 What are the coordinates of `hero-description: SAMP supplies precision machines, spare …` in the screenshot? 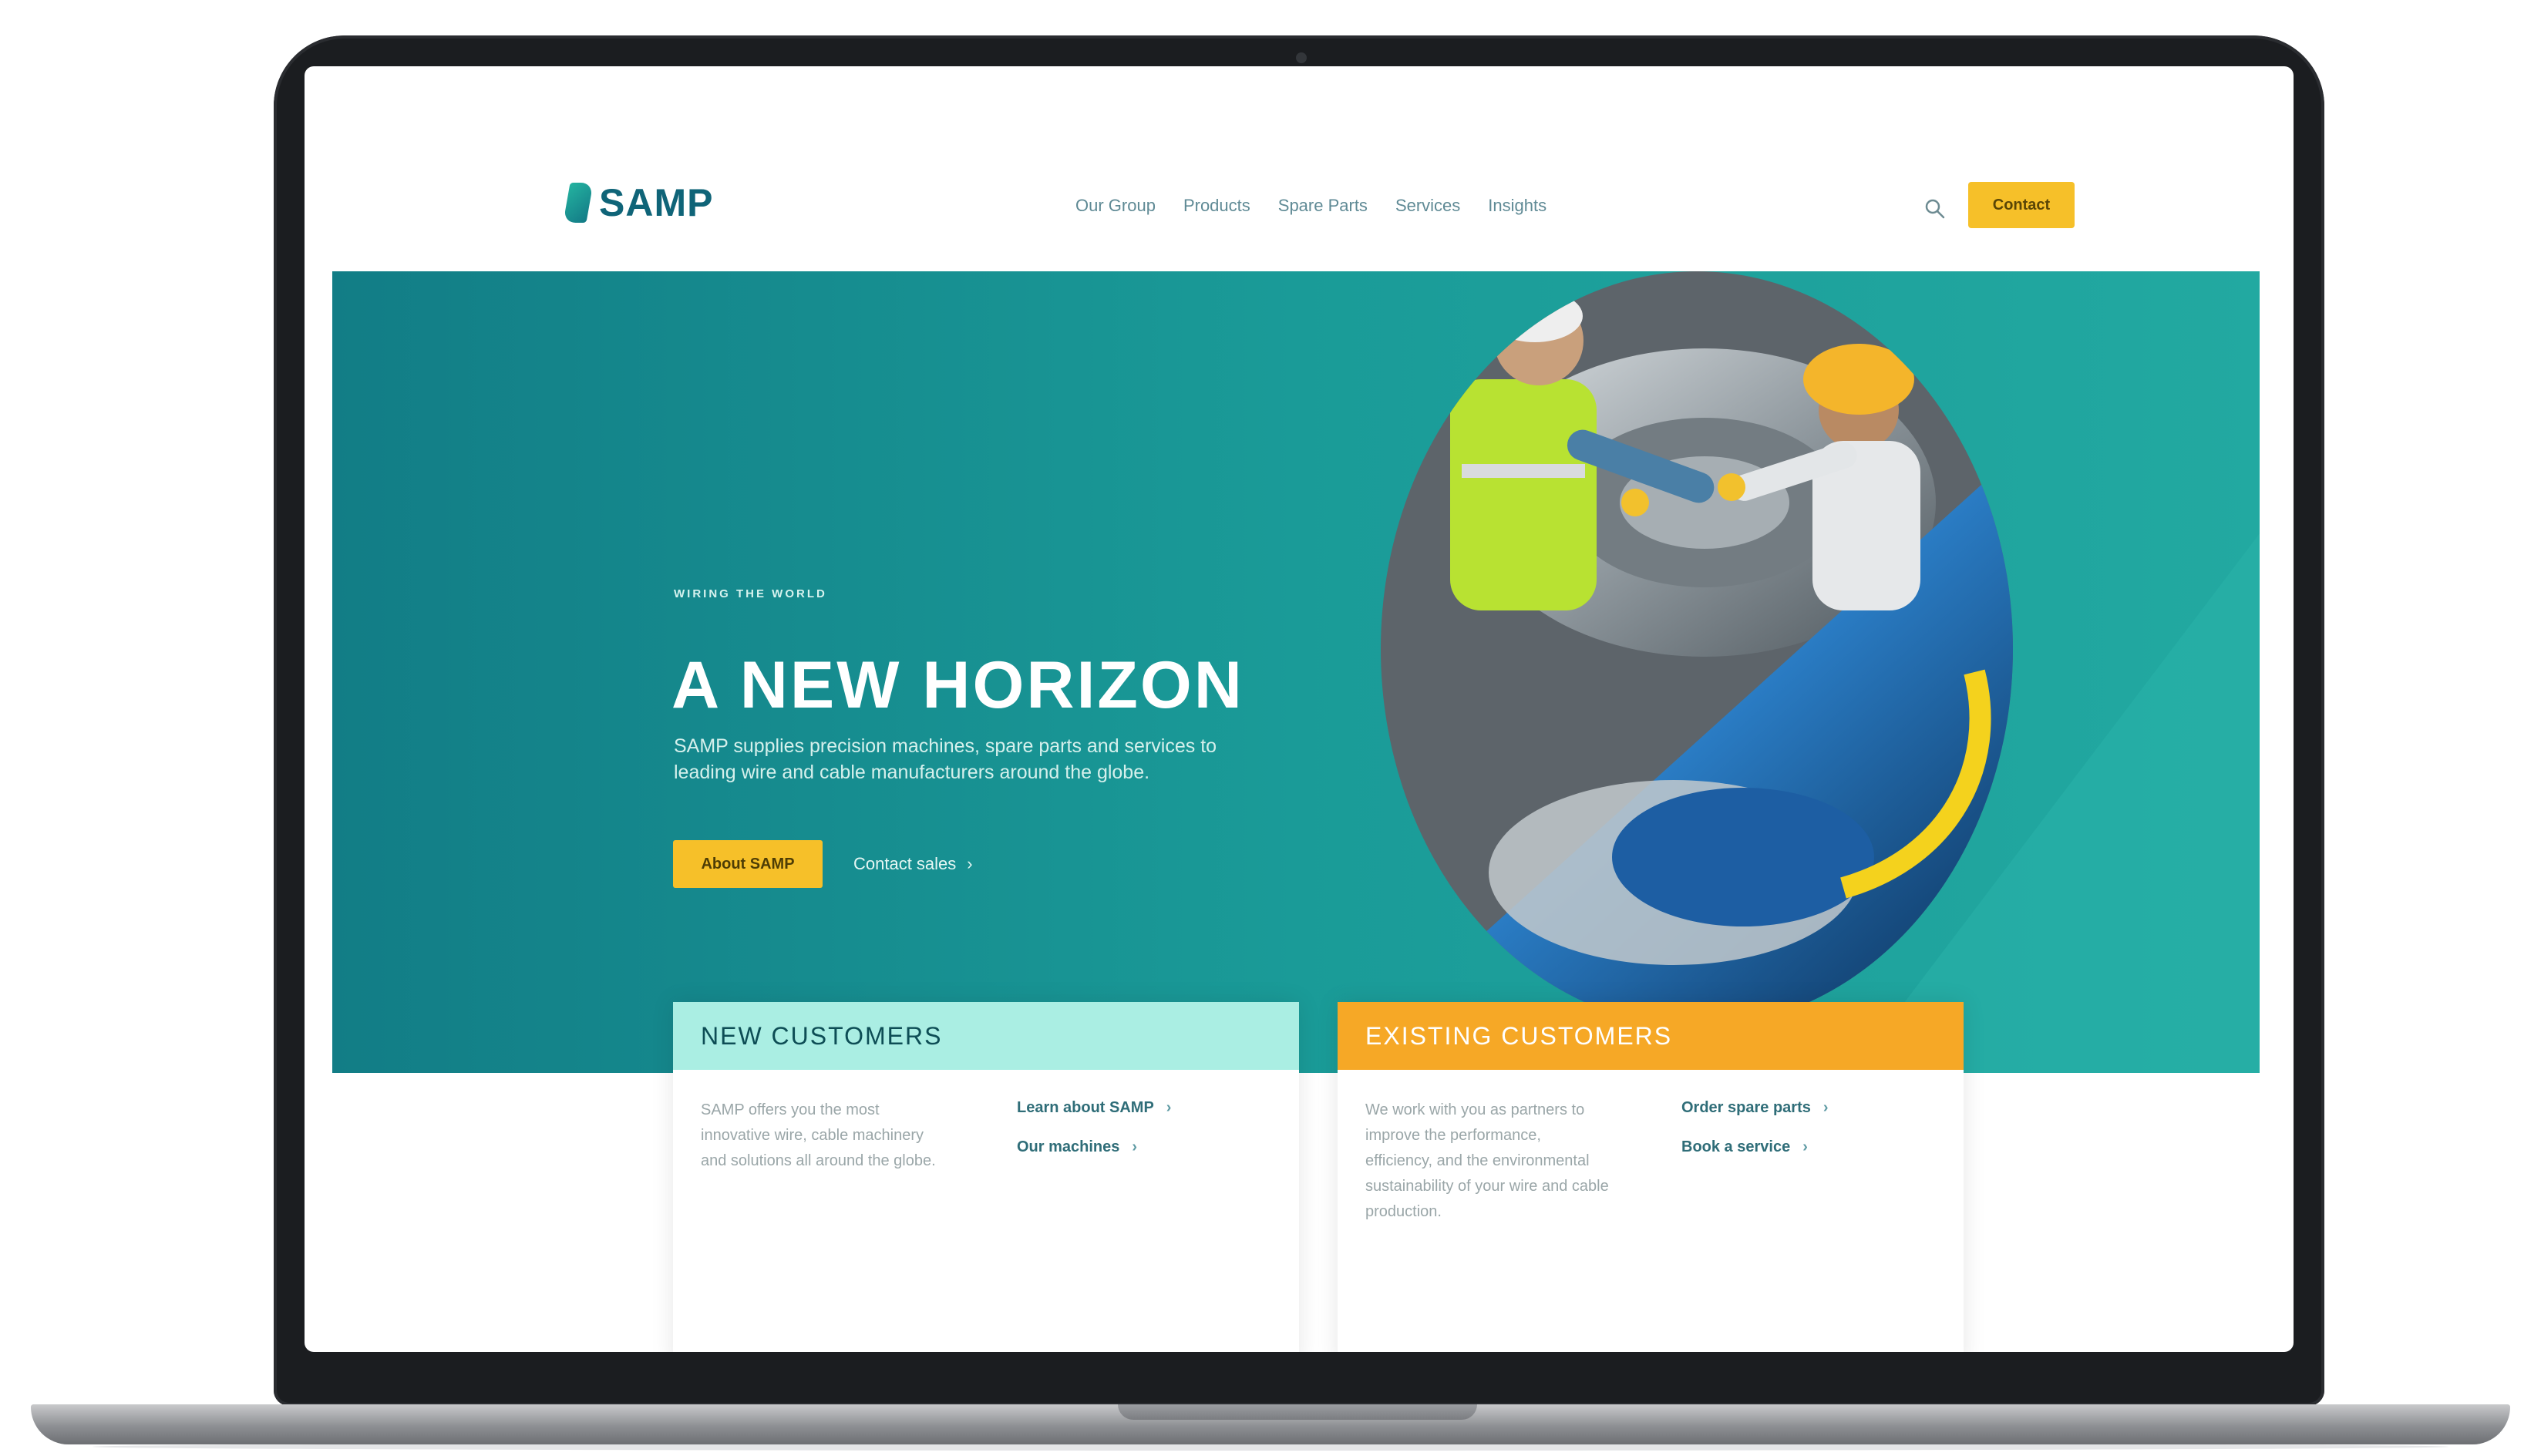 It's located at (945, 759).